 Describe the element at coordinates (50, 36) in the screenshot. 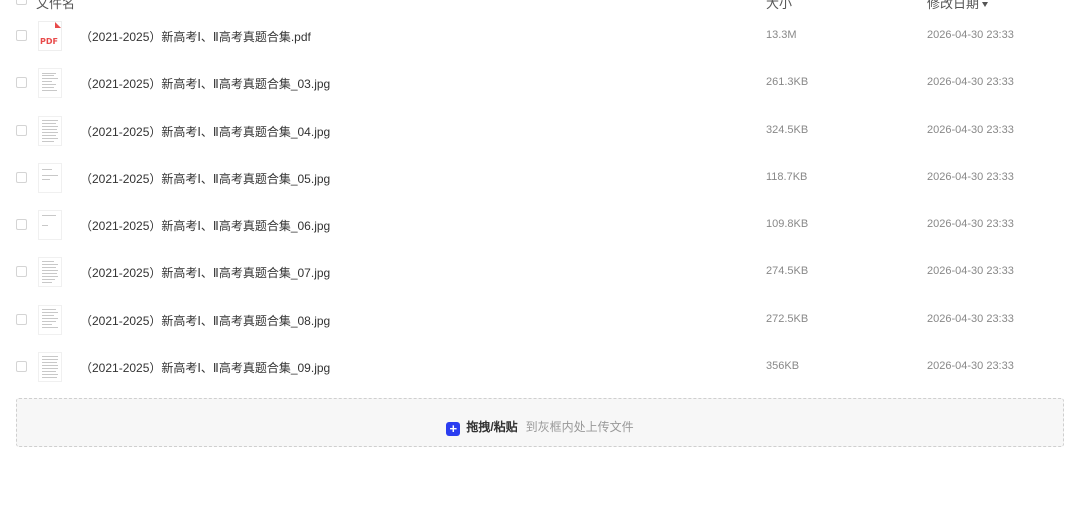

I see `pdf-file-icon: PDF` at that location.